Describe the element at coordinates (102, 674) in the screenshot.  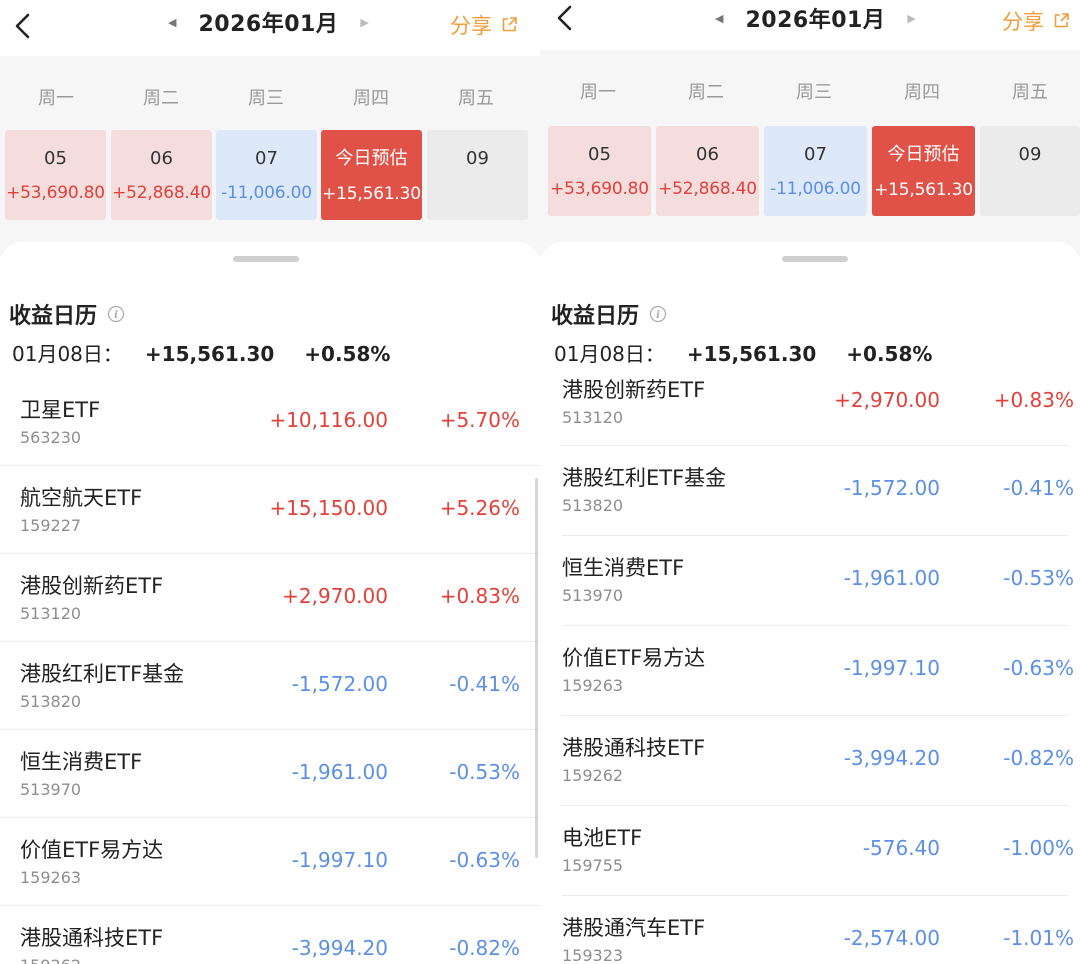
I see `fund-name: 港股红利ETF基金` at that location.